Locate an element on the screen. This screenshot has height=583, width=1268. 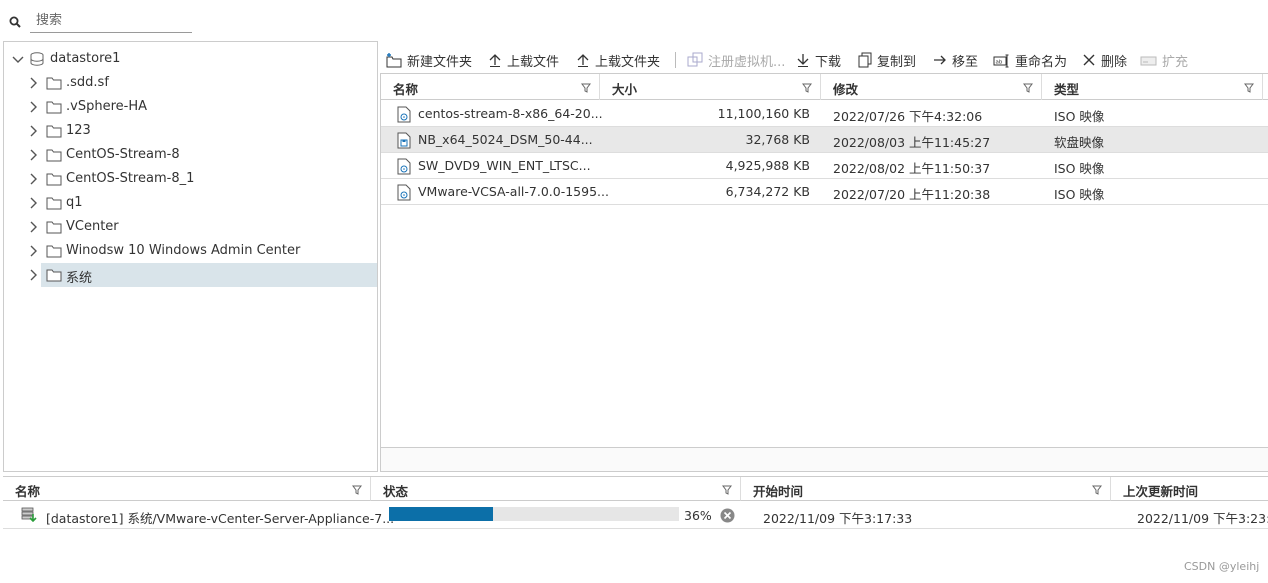
new-folder-button: 新建文件夹 is located at coordinates (428, 60).